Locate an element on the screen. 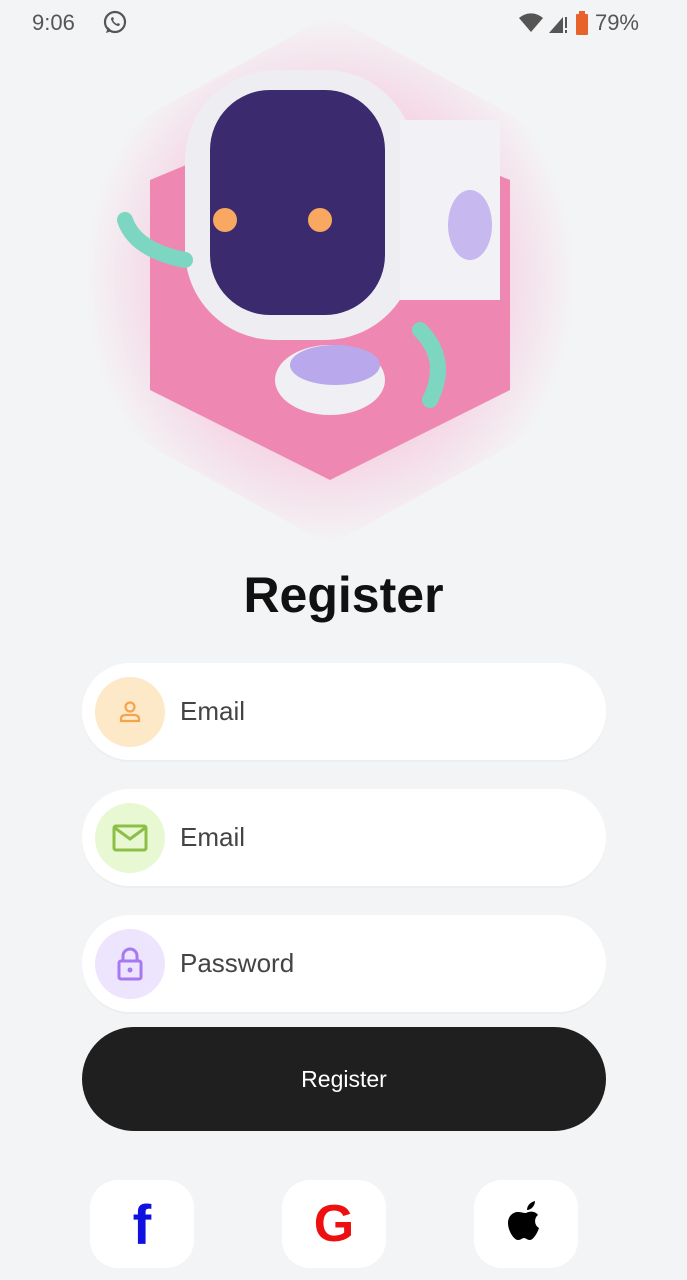 This screenshot has width=687, height=1280. google-login-button: G is located at coordinates (334, 1224).